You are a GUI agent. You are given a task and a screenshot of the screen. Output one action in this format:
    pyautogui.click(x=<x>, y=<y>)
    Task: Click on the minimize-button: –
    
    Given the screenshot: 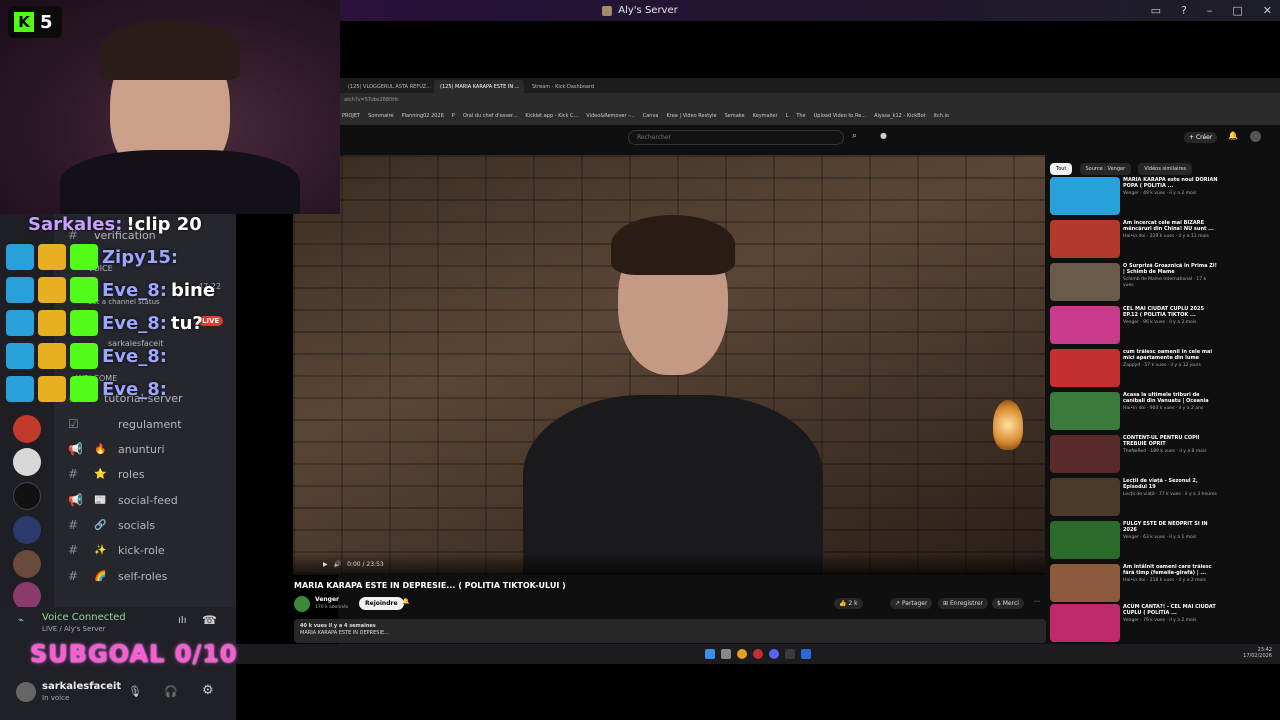 What is the action you would take?
    pyautogui.click(x=1210, y=10)
    